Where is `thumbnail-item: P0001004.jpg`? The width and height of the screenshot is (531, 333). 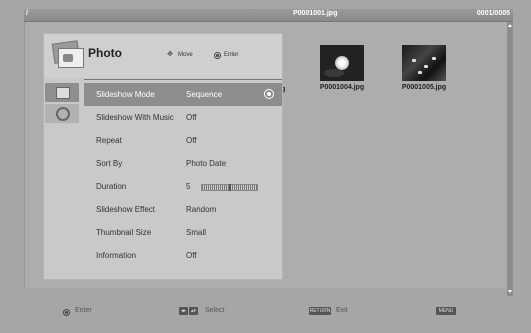
thumbnail-item: P0001004.jpg is located at coordinates (342, 68).